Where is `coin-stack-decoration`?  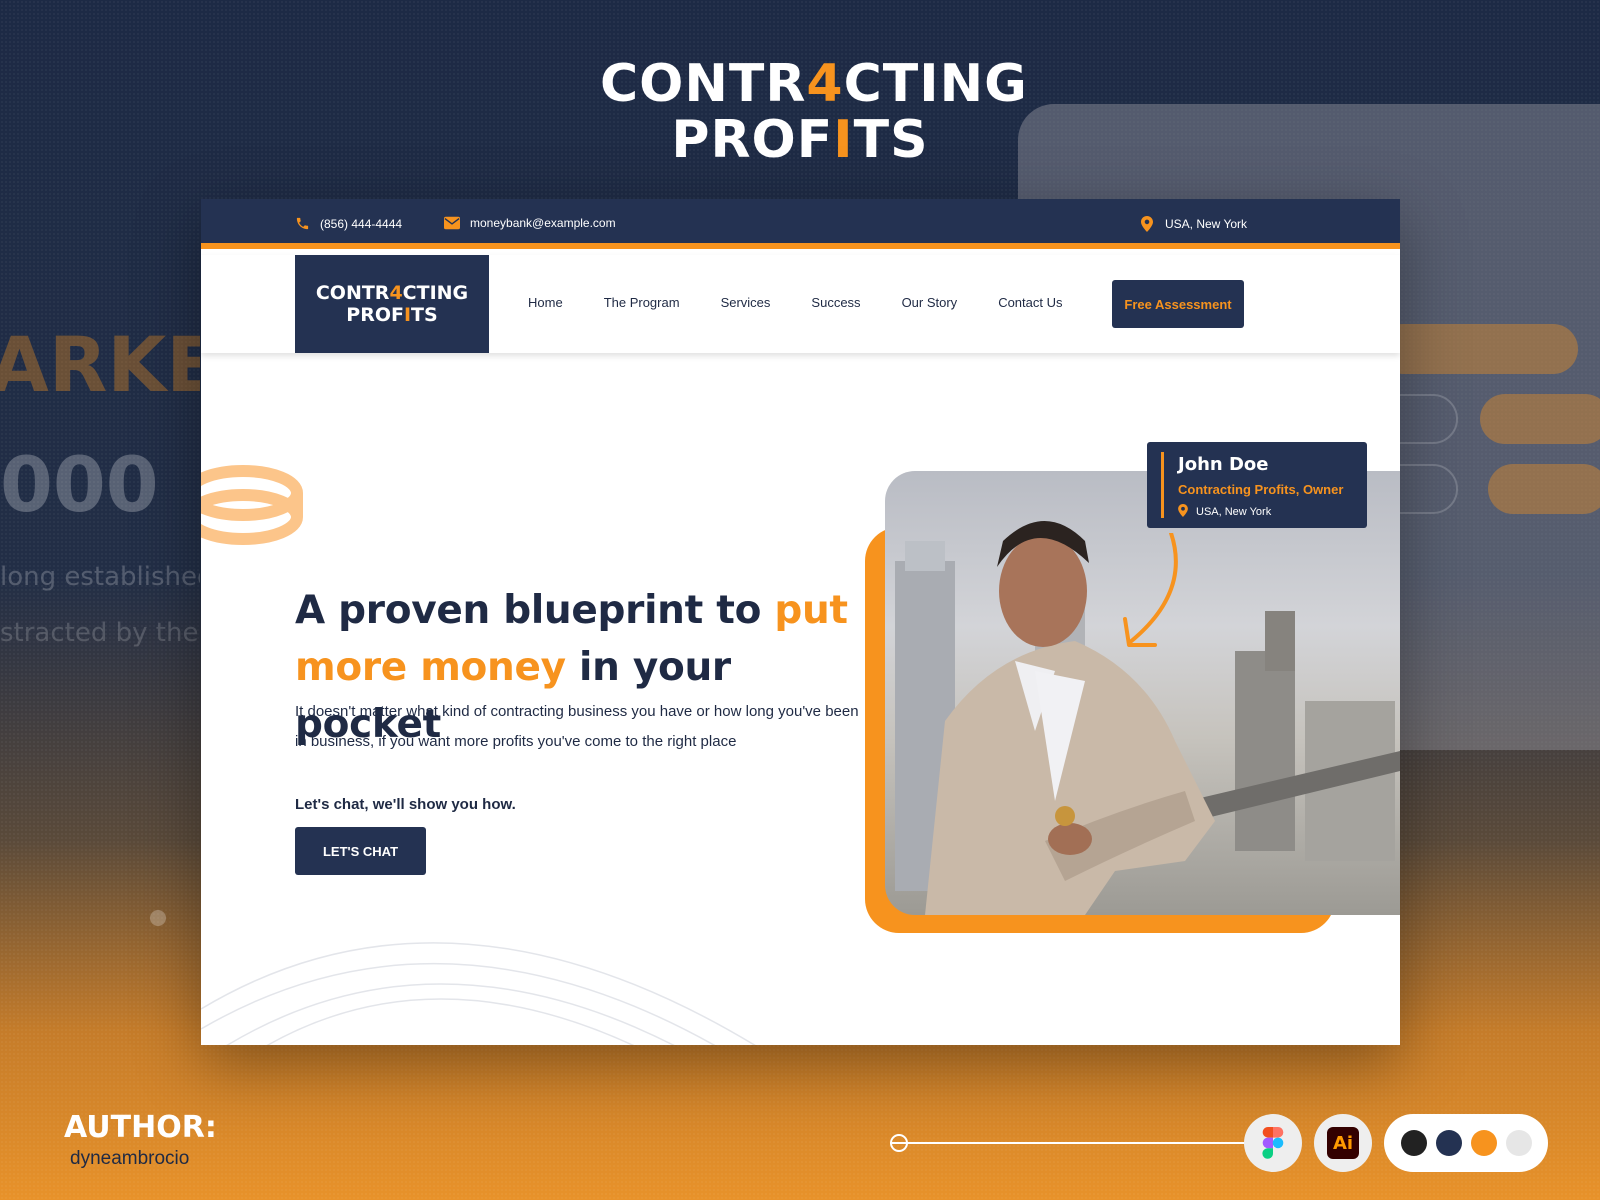
coin-stack-decoration is located at coordinates (252, 505).